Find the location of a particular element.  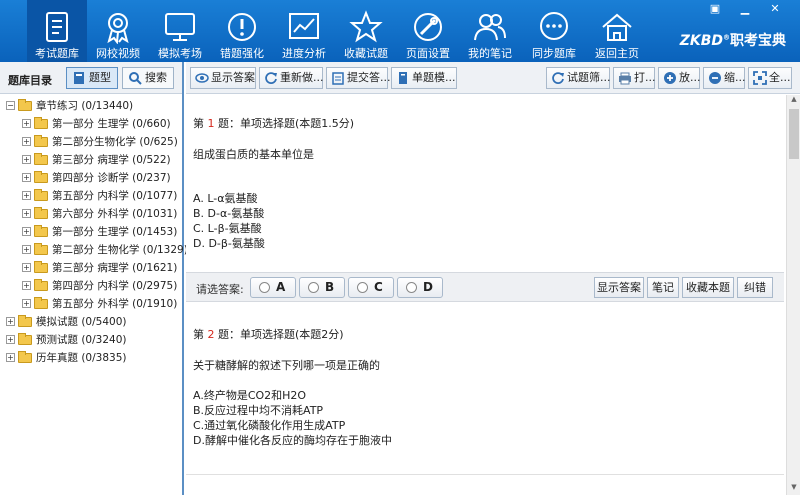

nav-label: 模拟考场 is located at coordinates (180, 53).